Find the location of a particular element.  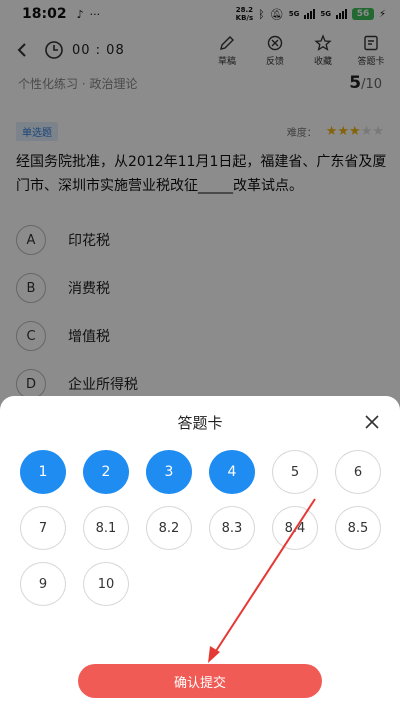

close-icon is located at coordinates (372, 422).